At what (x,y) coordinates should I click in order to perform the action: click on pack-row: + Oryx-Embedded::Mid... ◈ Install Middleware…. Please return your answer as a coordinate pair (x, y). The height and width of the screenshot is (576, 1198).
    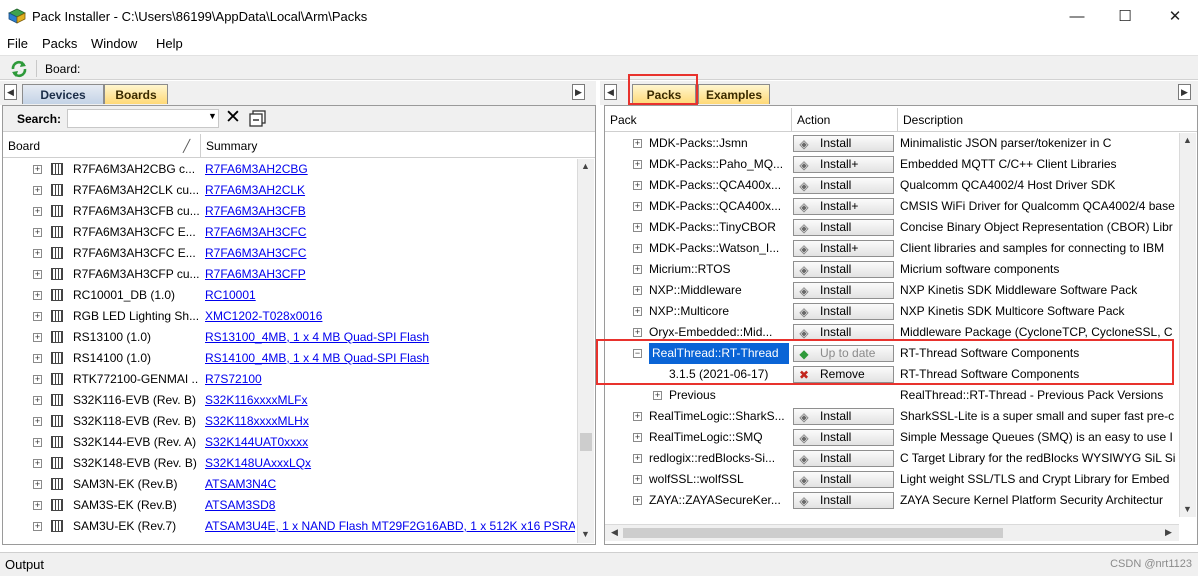
    Looking at the image, I should click on (892, 332).